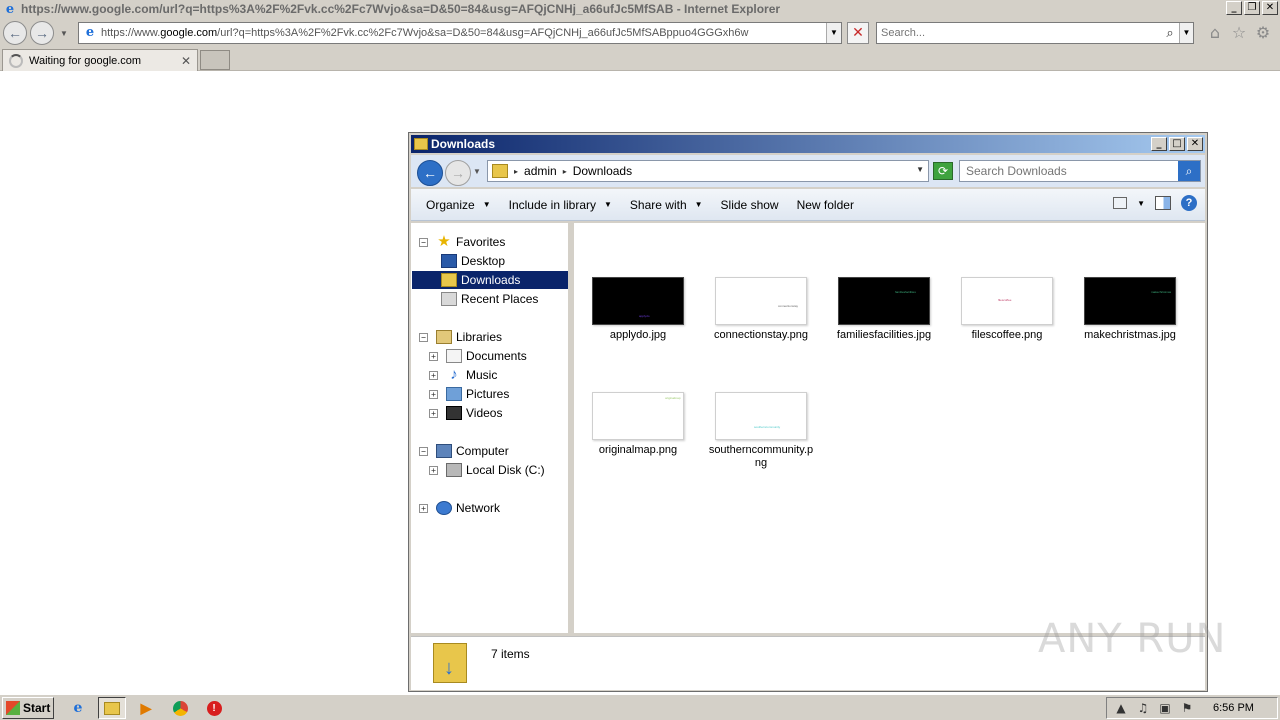 The height and width of the screenshot is (720, 1280). I want to click on file-name: connectionstay.png, so click(761, 335).